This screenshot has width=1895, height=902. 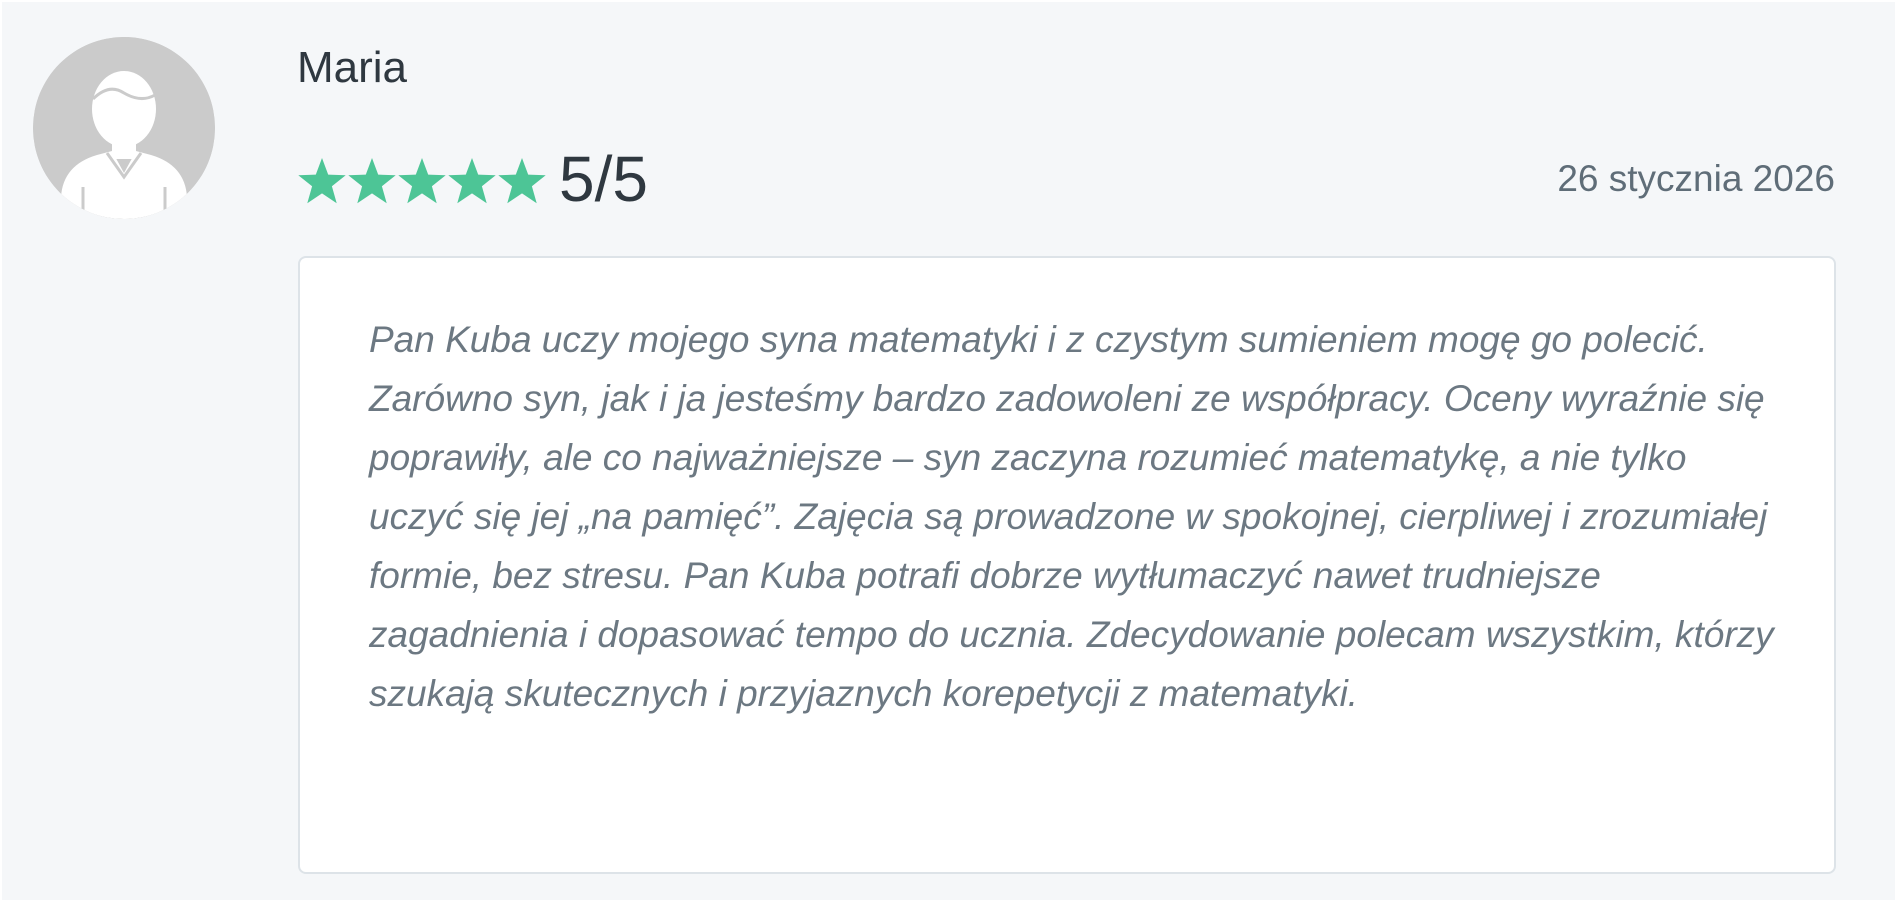 I want to click on user-avatar-icon, so click(x=124, y=128).